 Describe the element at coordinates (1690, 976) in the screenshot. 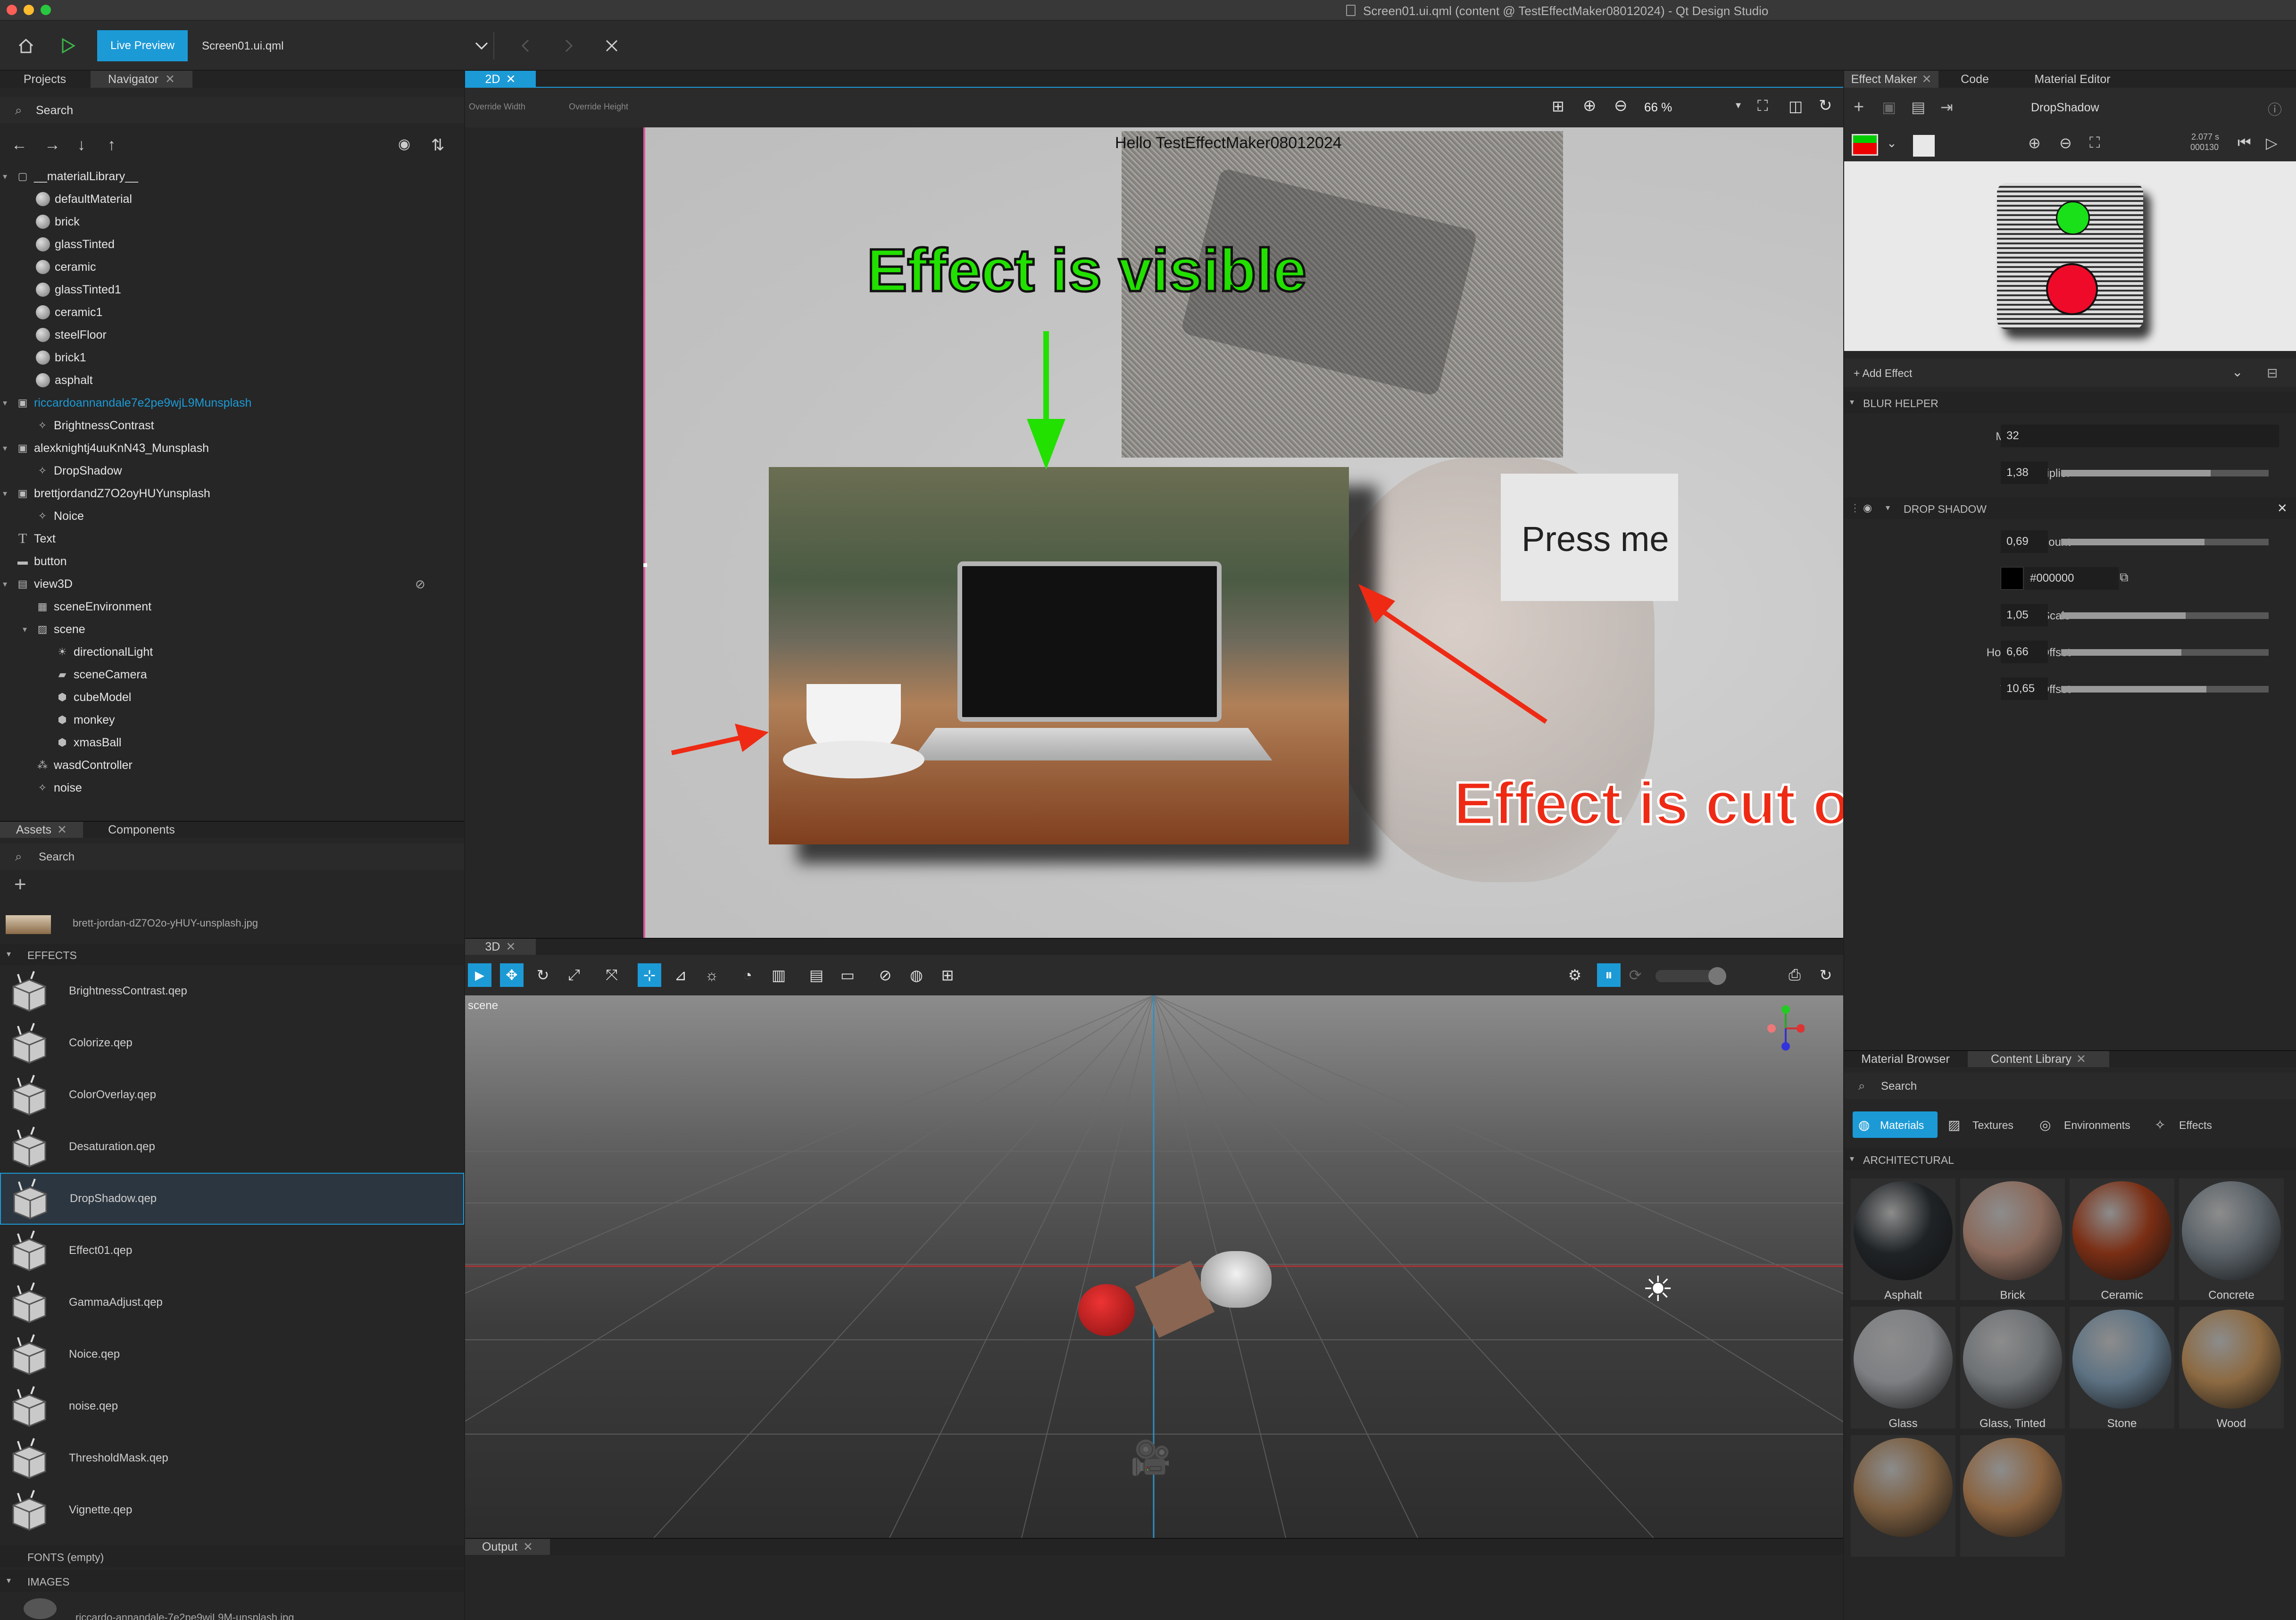

I see `particle-speed-slider` at that location.